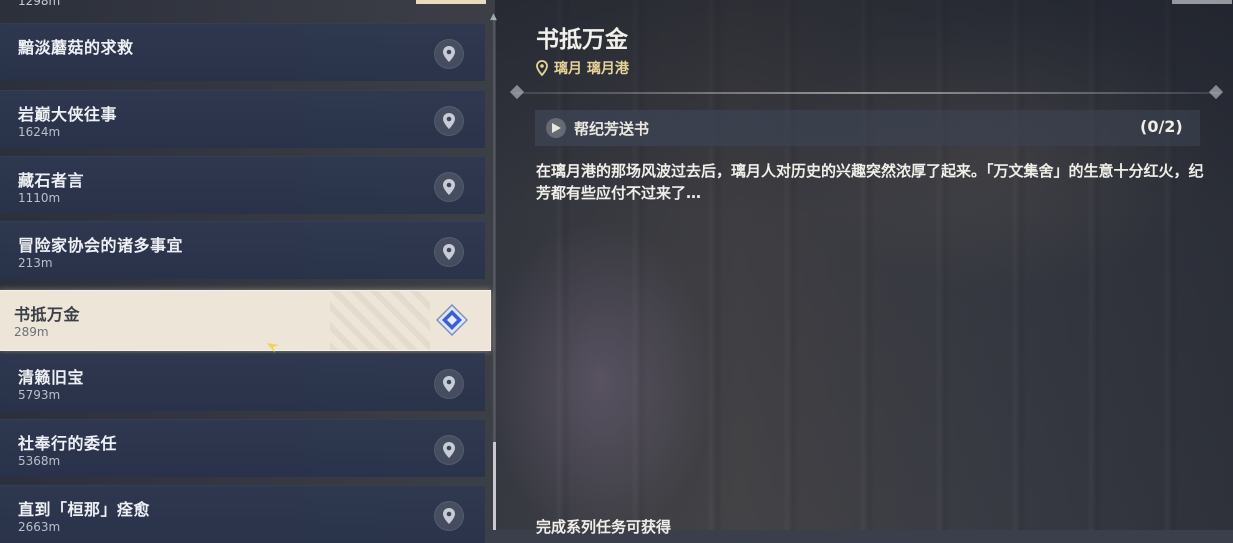  Describe the element at coordinates (582, 40) in the screenshot. I see `quest-title: 书抵万金` at that location.